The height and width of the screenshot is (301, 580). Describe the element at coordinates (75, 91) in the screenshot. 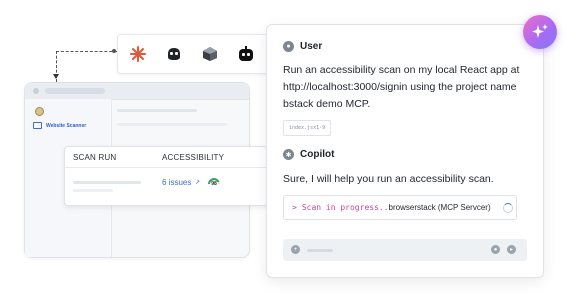

I see `address-bar` at that location.